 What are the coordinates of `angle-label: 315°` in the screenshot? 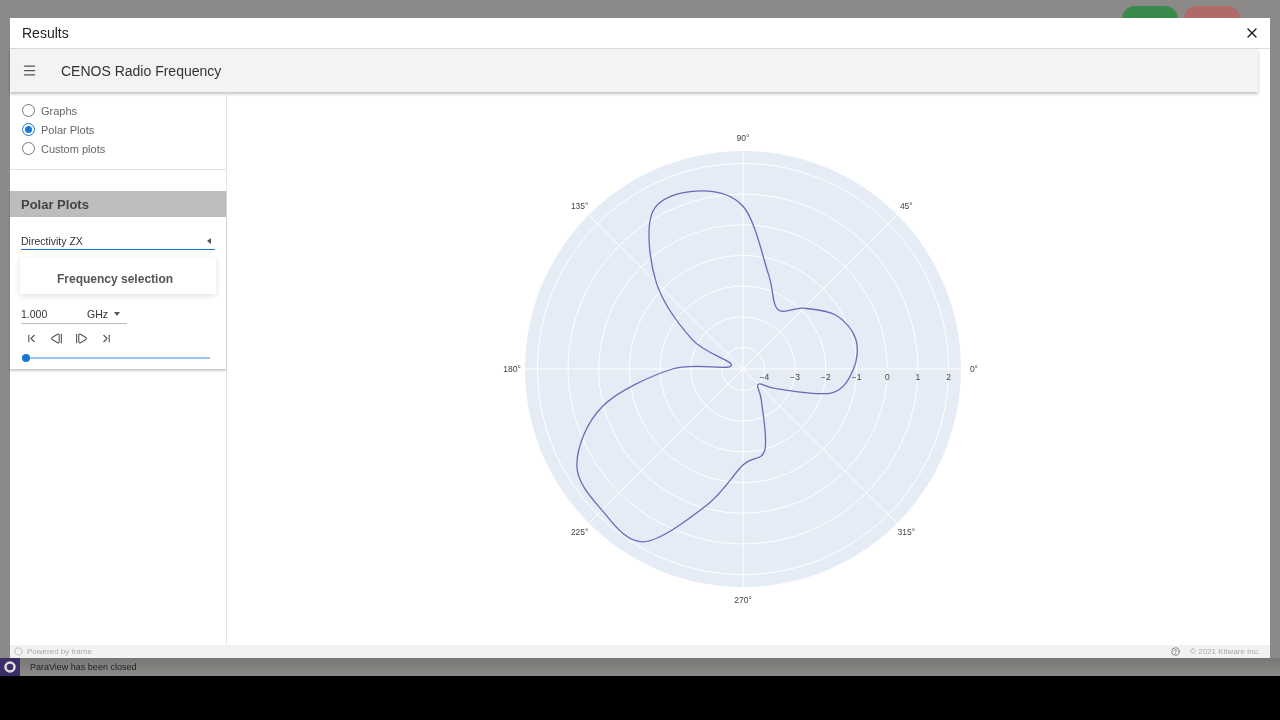 It's located at (906, 531).